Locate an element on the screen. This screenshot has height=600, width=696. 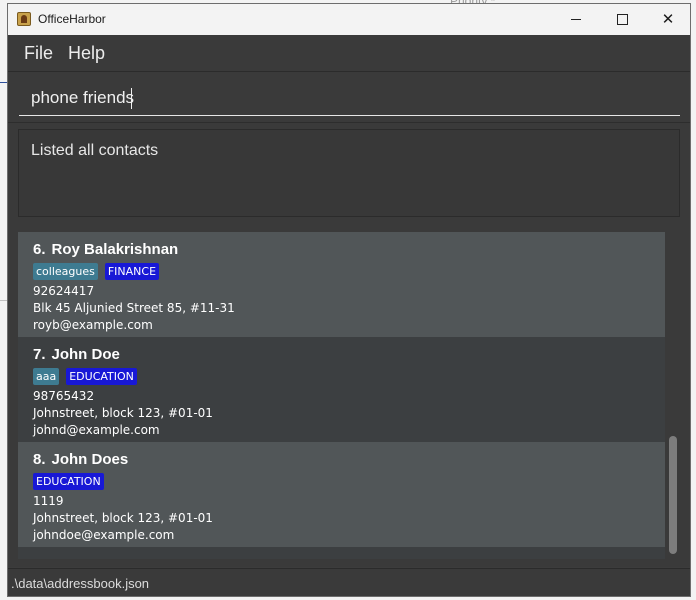
person-name-row: 8. John Does is located at coordinates (349, 460).